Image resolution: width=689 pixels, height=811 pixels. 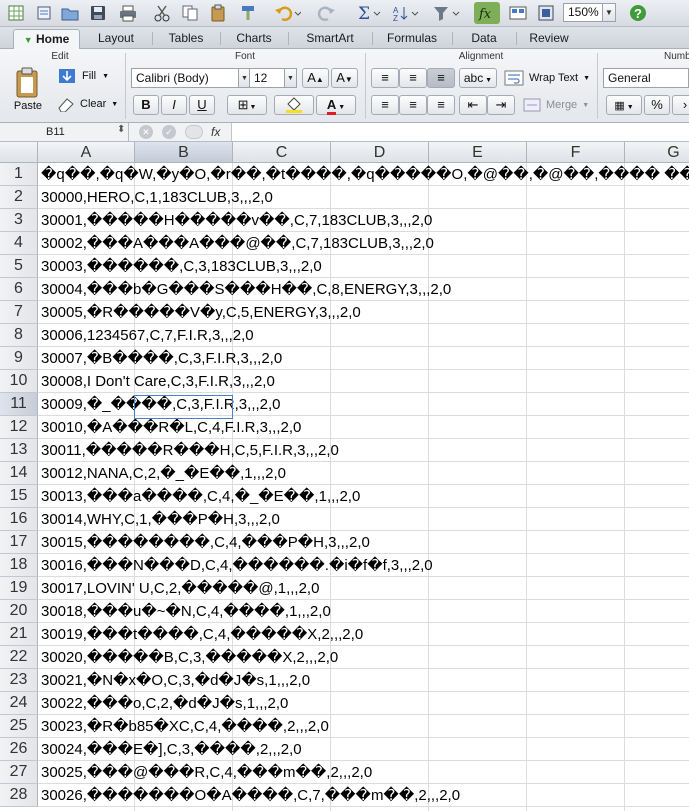 I want to click on cell-a25: 30023,�R�b85�XC,C,4,����,2,,,2,0, so click(x=185, y=726).